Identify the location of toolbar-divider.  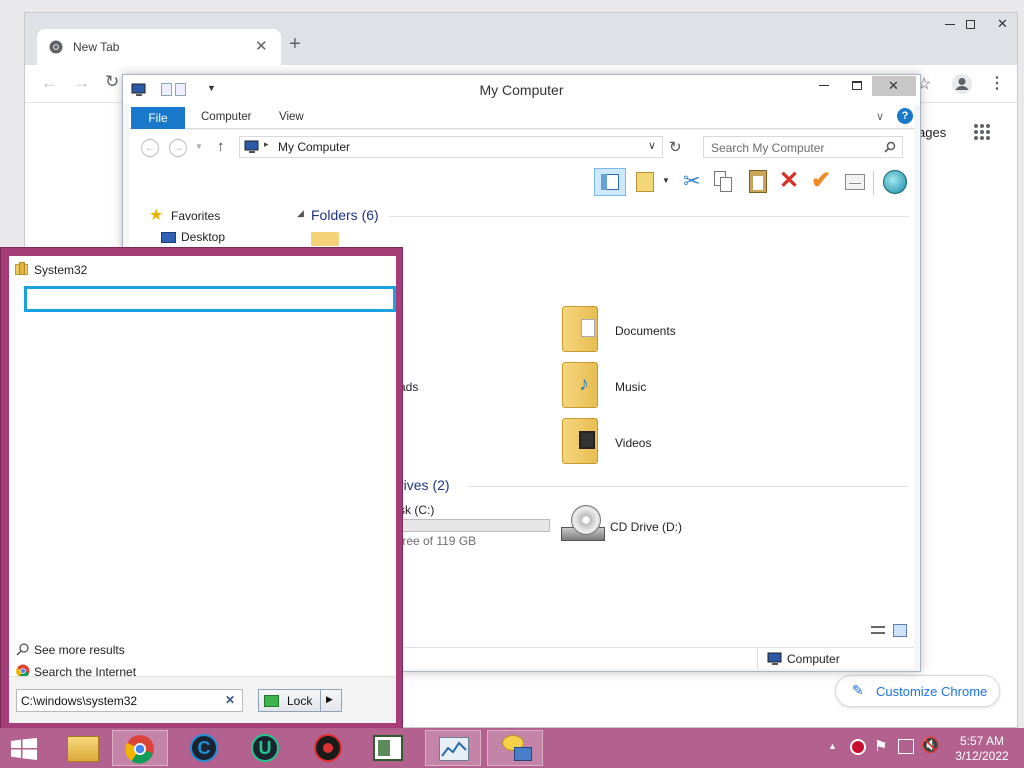
(873, 183).